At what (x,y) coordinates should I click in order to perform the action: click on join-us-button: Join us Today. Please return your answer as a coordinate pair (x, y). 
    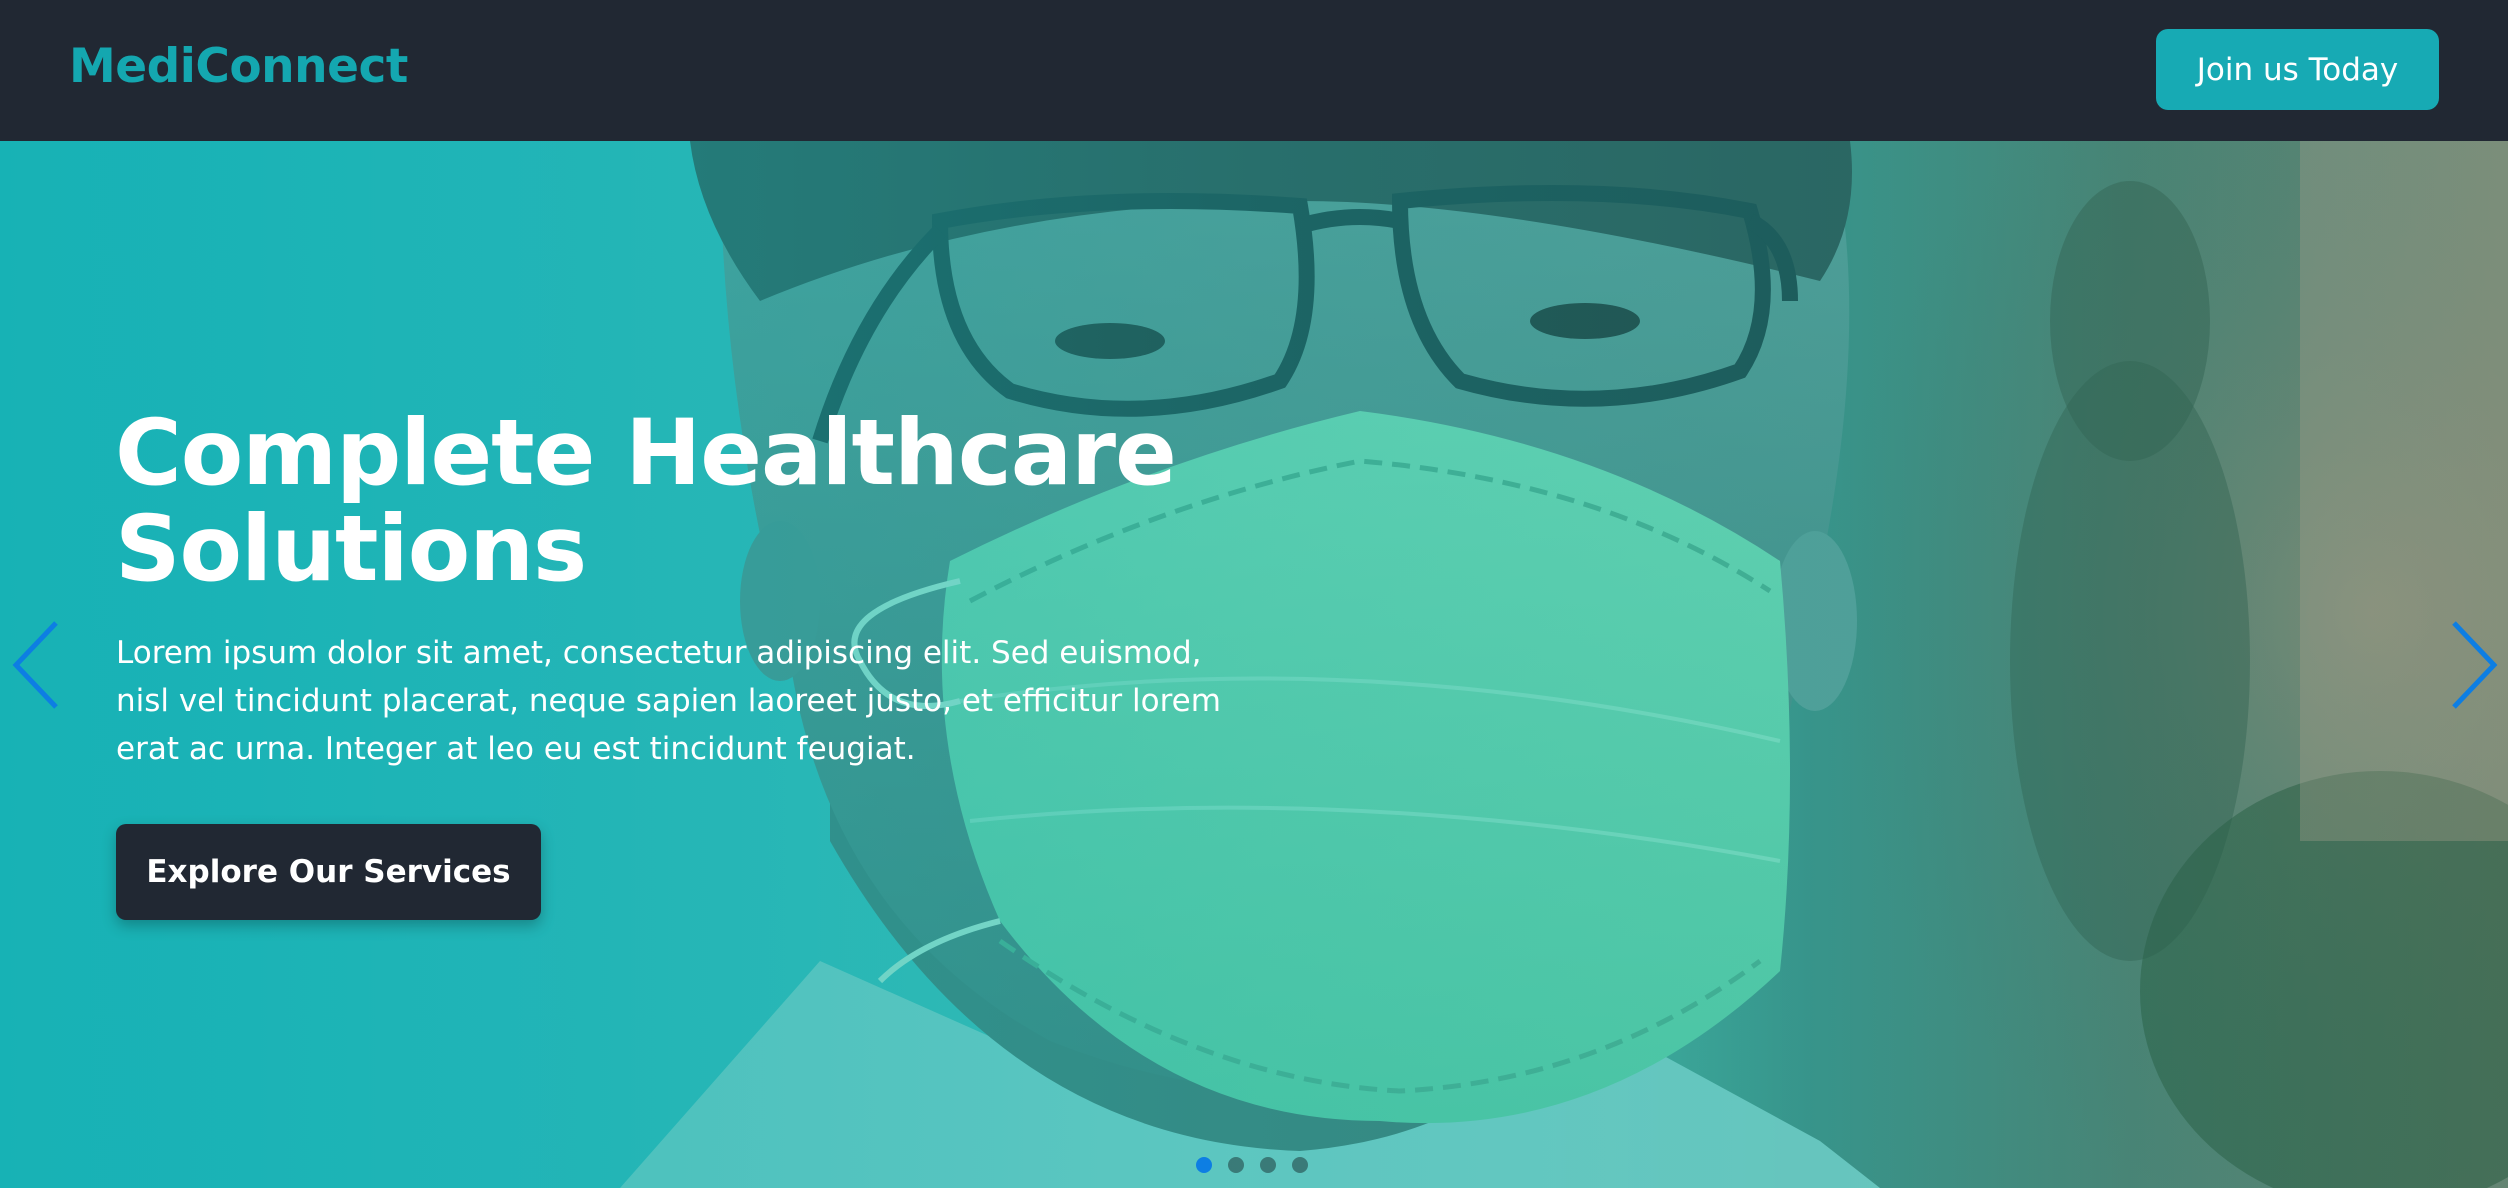
    Looking at the image, I should click on (2297, 69).